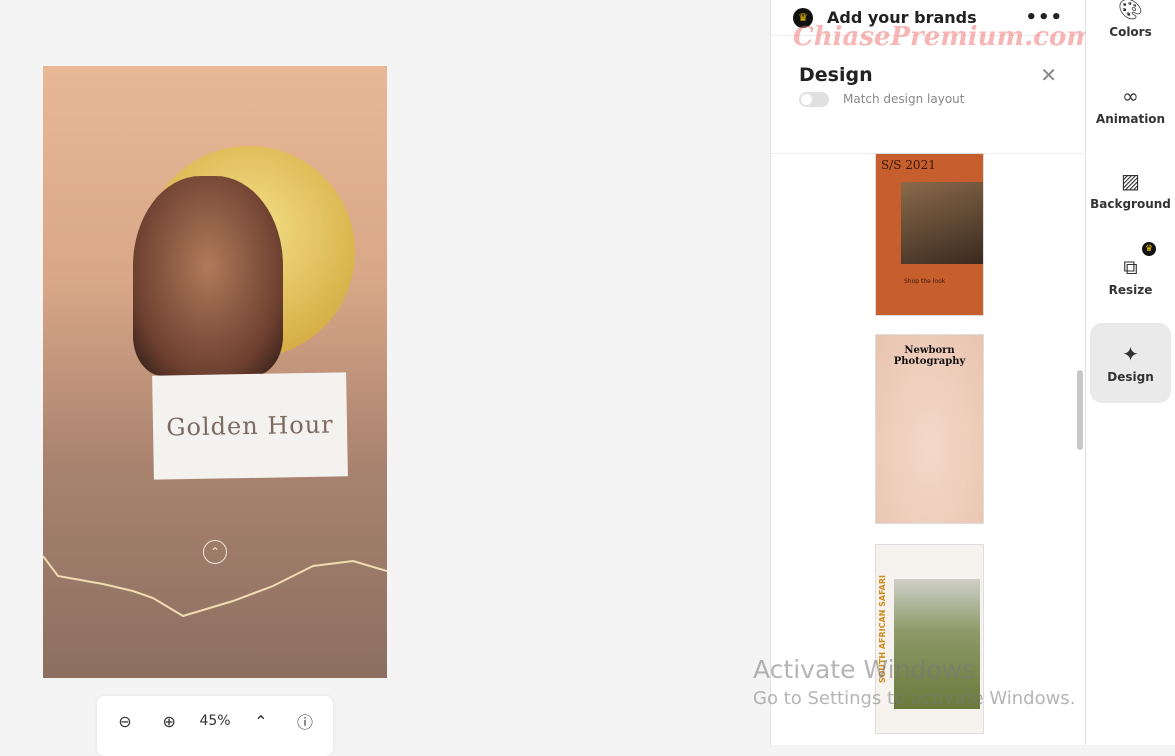 The height and width of the screenshot is (756, 1175). What do you see at coordinates (1130, 377) in the screenshot?
I see `rail-label: Design` at bounding box center [1130, 377].